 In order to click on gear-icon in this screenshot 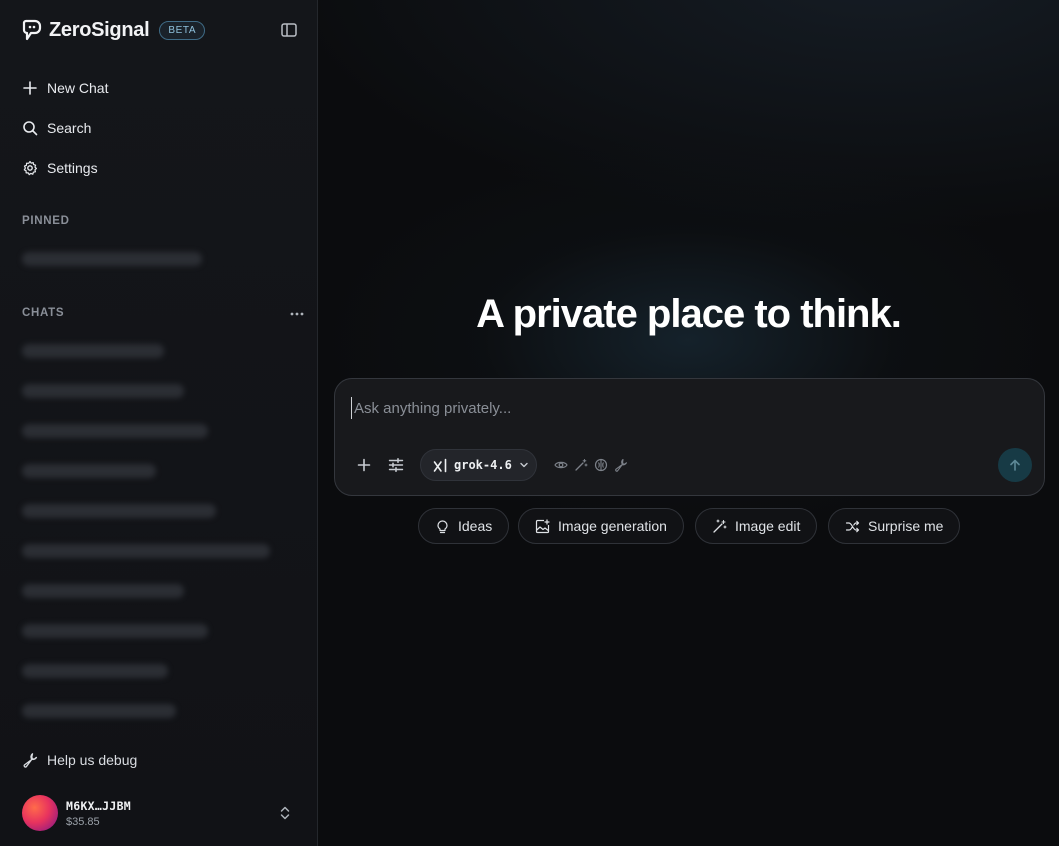, I will do `click(30, 168)`.